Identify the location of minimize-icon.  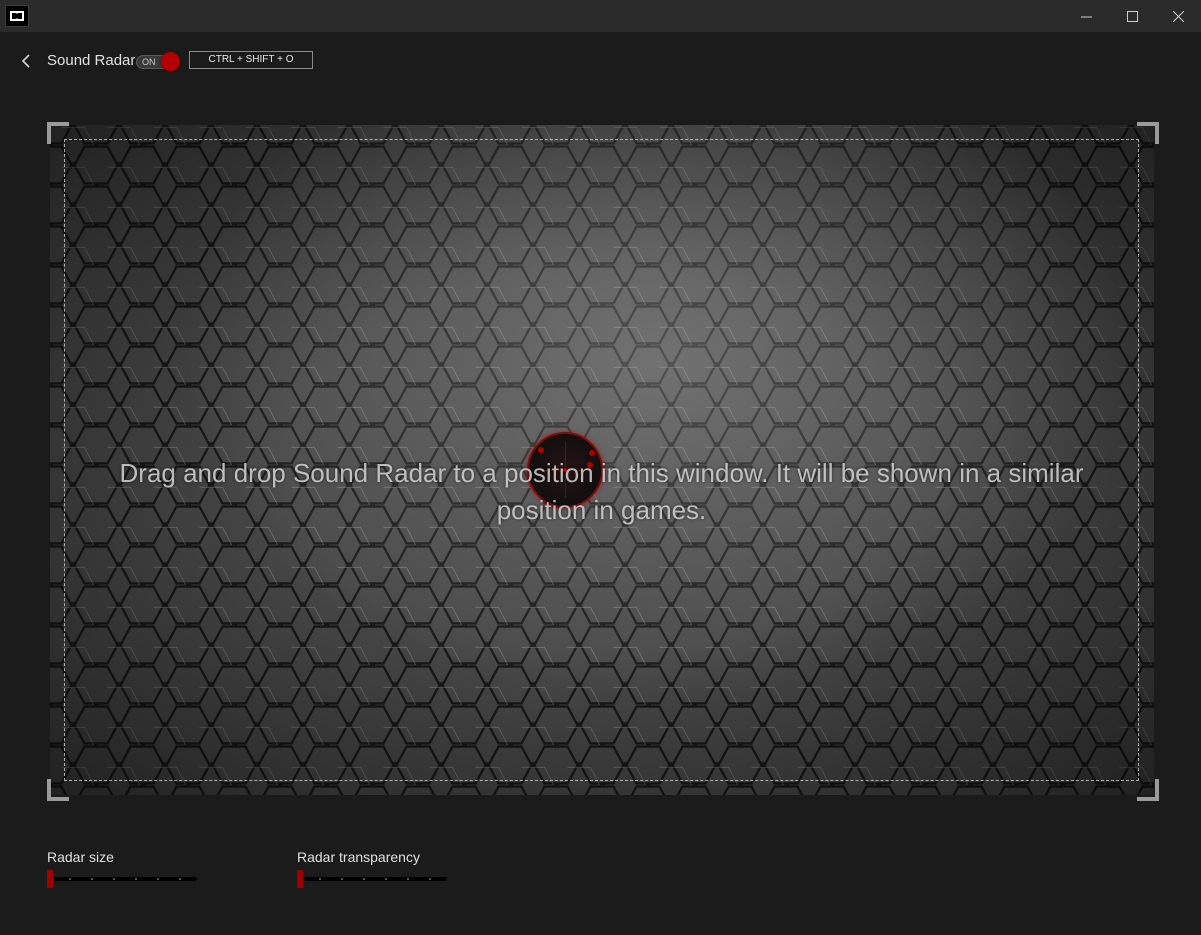
(1086, 16).